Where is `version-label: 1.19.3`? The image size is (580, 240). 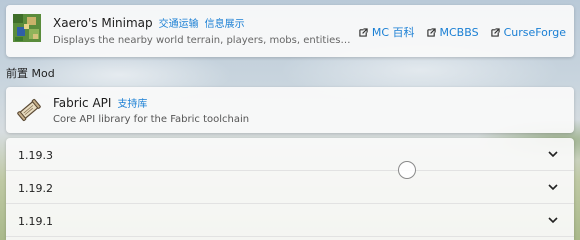
version-label: 1.19.3 is located at coordinates (35, 155).